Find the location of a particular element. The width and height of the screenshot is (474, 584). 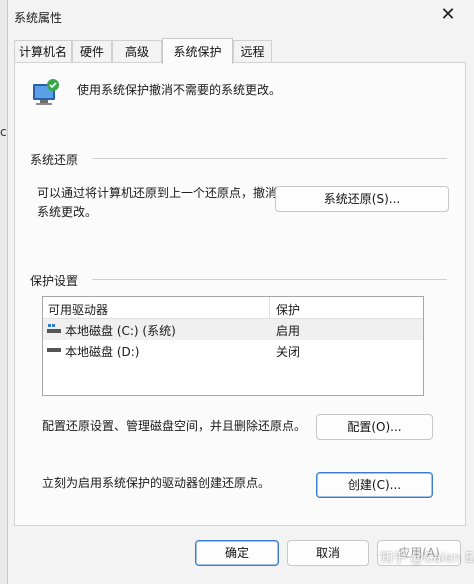

tab-computer-name: 计算机名 is located at coordinates (43, 51).